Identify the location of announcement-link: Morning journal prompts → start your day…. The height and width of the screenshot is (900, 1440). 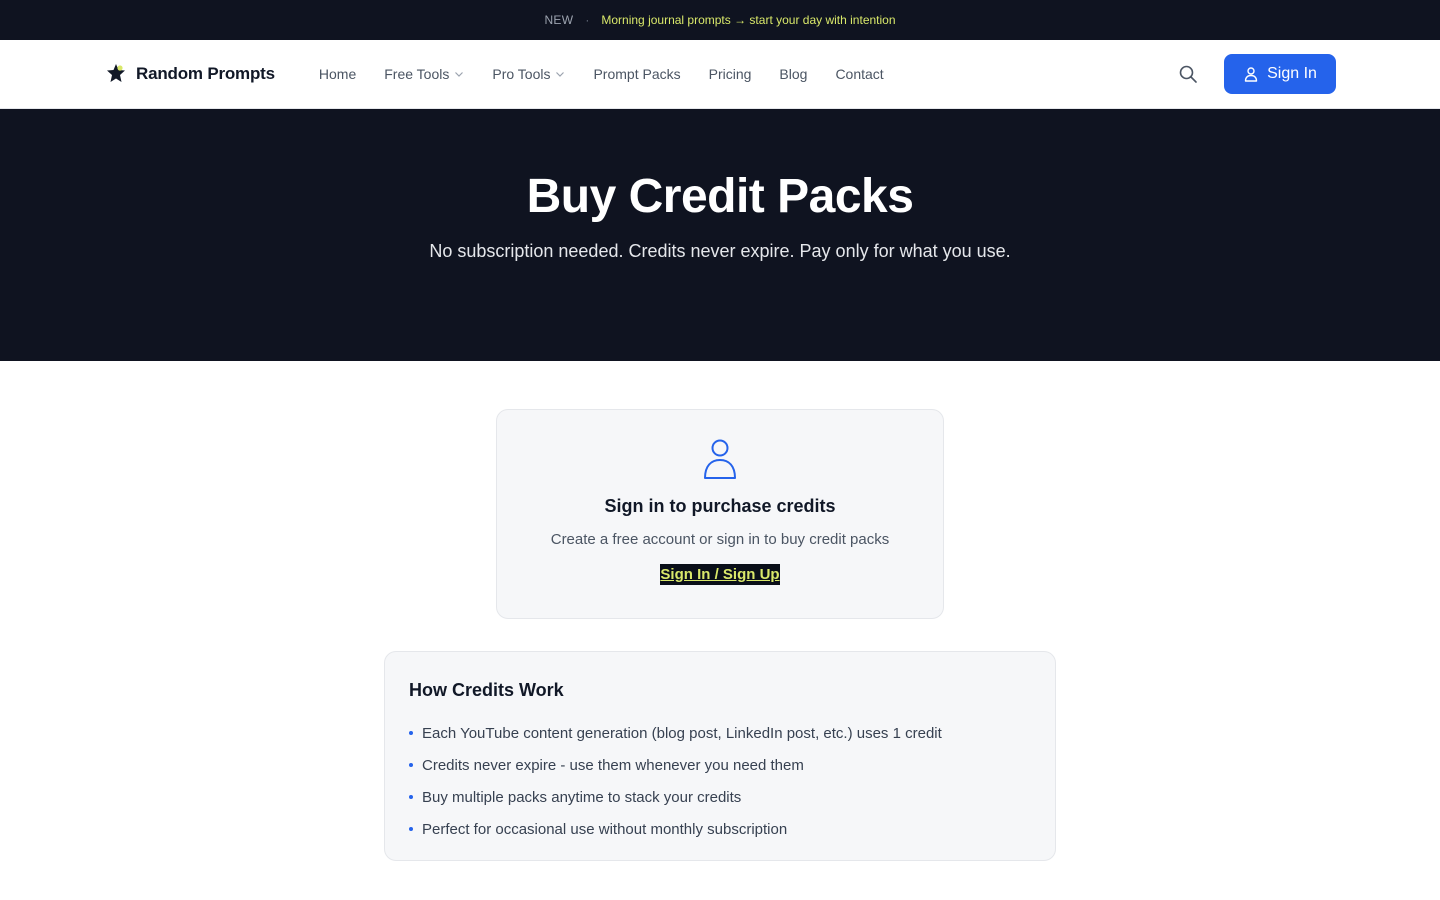
(748, 20).